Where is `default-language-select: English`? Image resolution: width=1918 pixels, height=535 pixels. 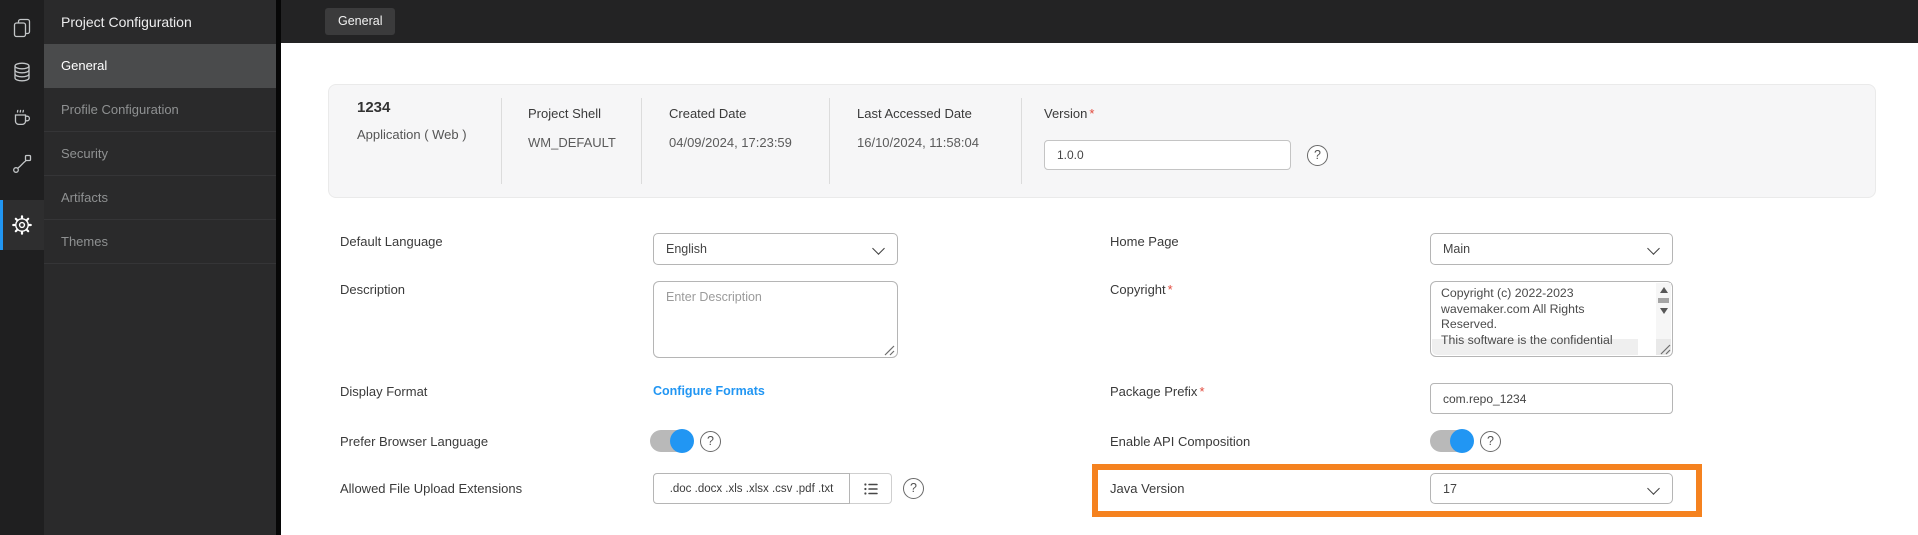
default-language-select: English is located at coordinates (775, 249).